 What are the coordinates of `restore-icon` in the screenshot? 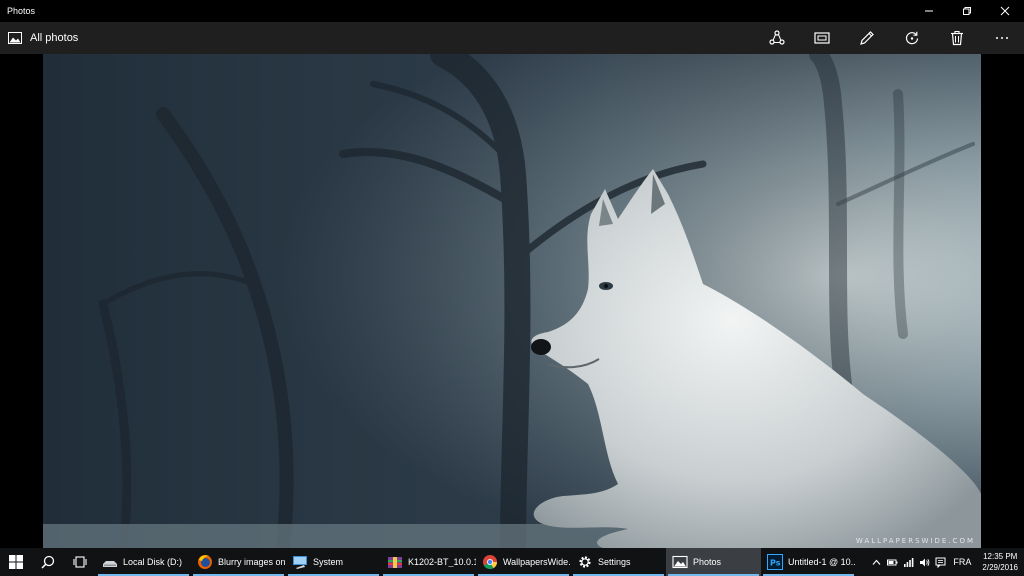 It's located at (967, 11).